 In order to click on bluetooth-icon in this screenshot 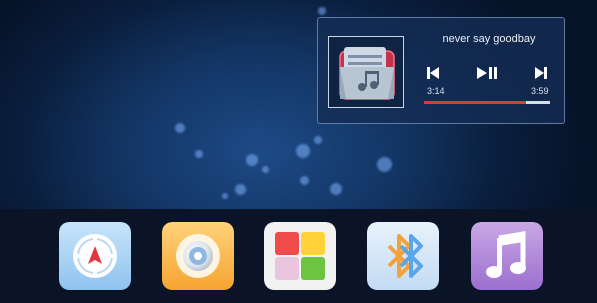, I will do `click(403, 256)`.